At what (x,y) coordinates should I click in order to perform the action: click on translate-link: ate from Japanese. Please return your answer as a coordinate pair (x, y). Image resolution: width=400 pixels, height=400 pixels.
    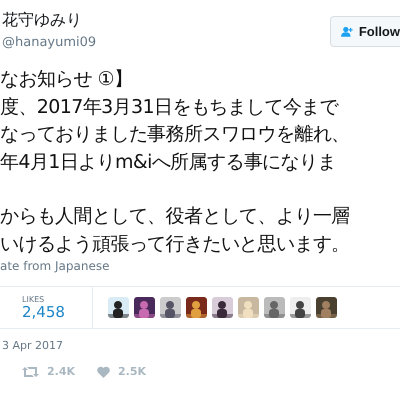
    Looking at the image, I should click on (200, 266).